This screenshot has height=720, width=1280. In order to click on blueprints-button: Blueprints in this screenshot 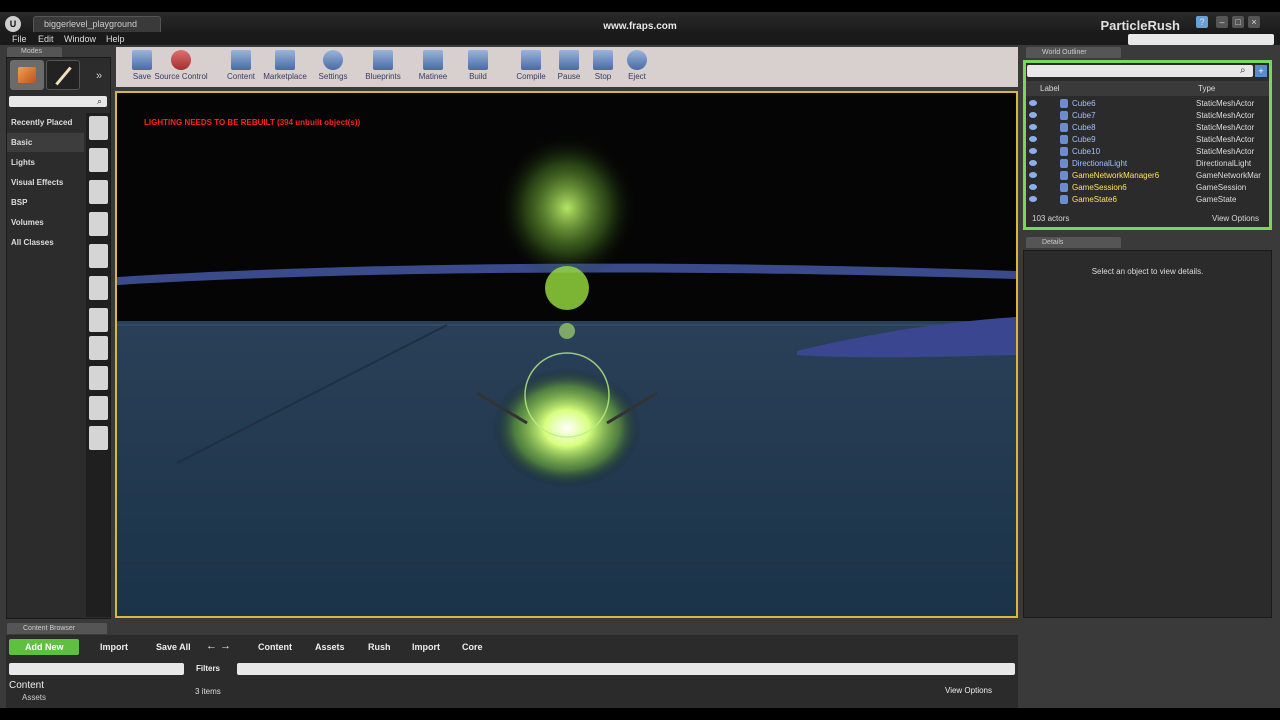, I will do `click(383, 67)`.